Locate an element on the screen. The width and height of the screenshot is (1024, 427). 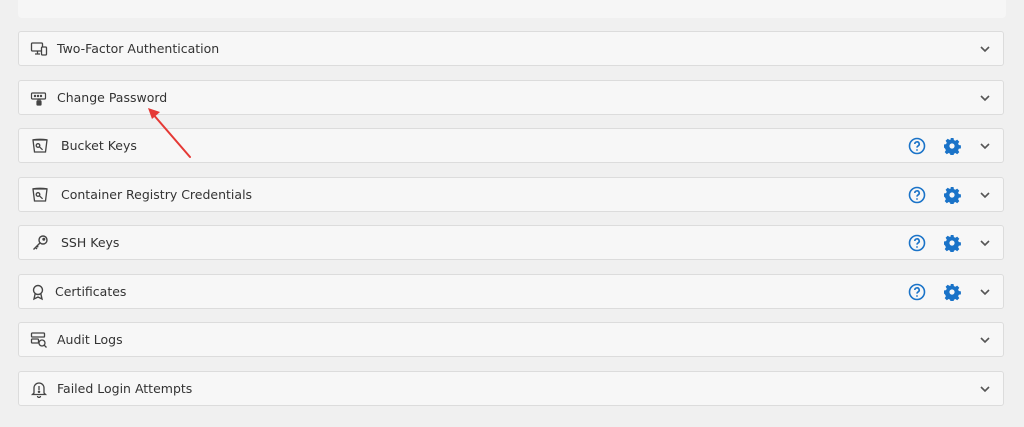
section-label: Failed Login Attempts is located at coordinates (125, 388).